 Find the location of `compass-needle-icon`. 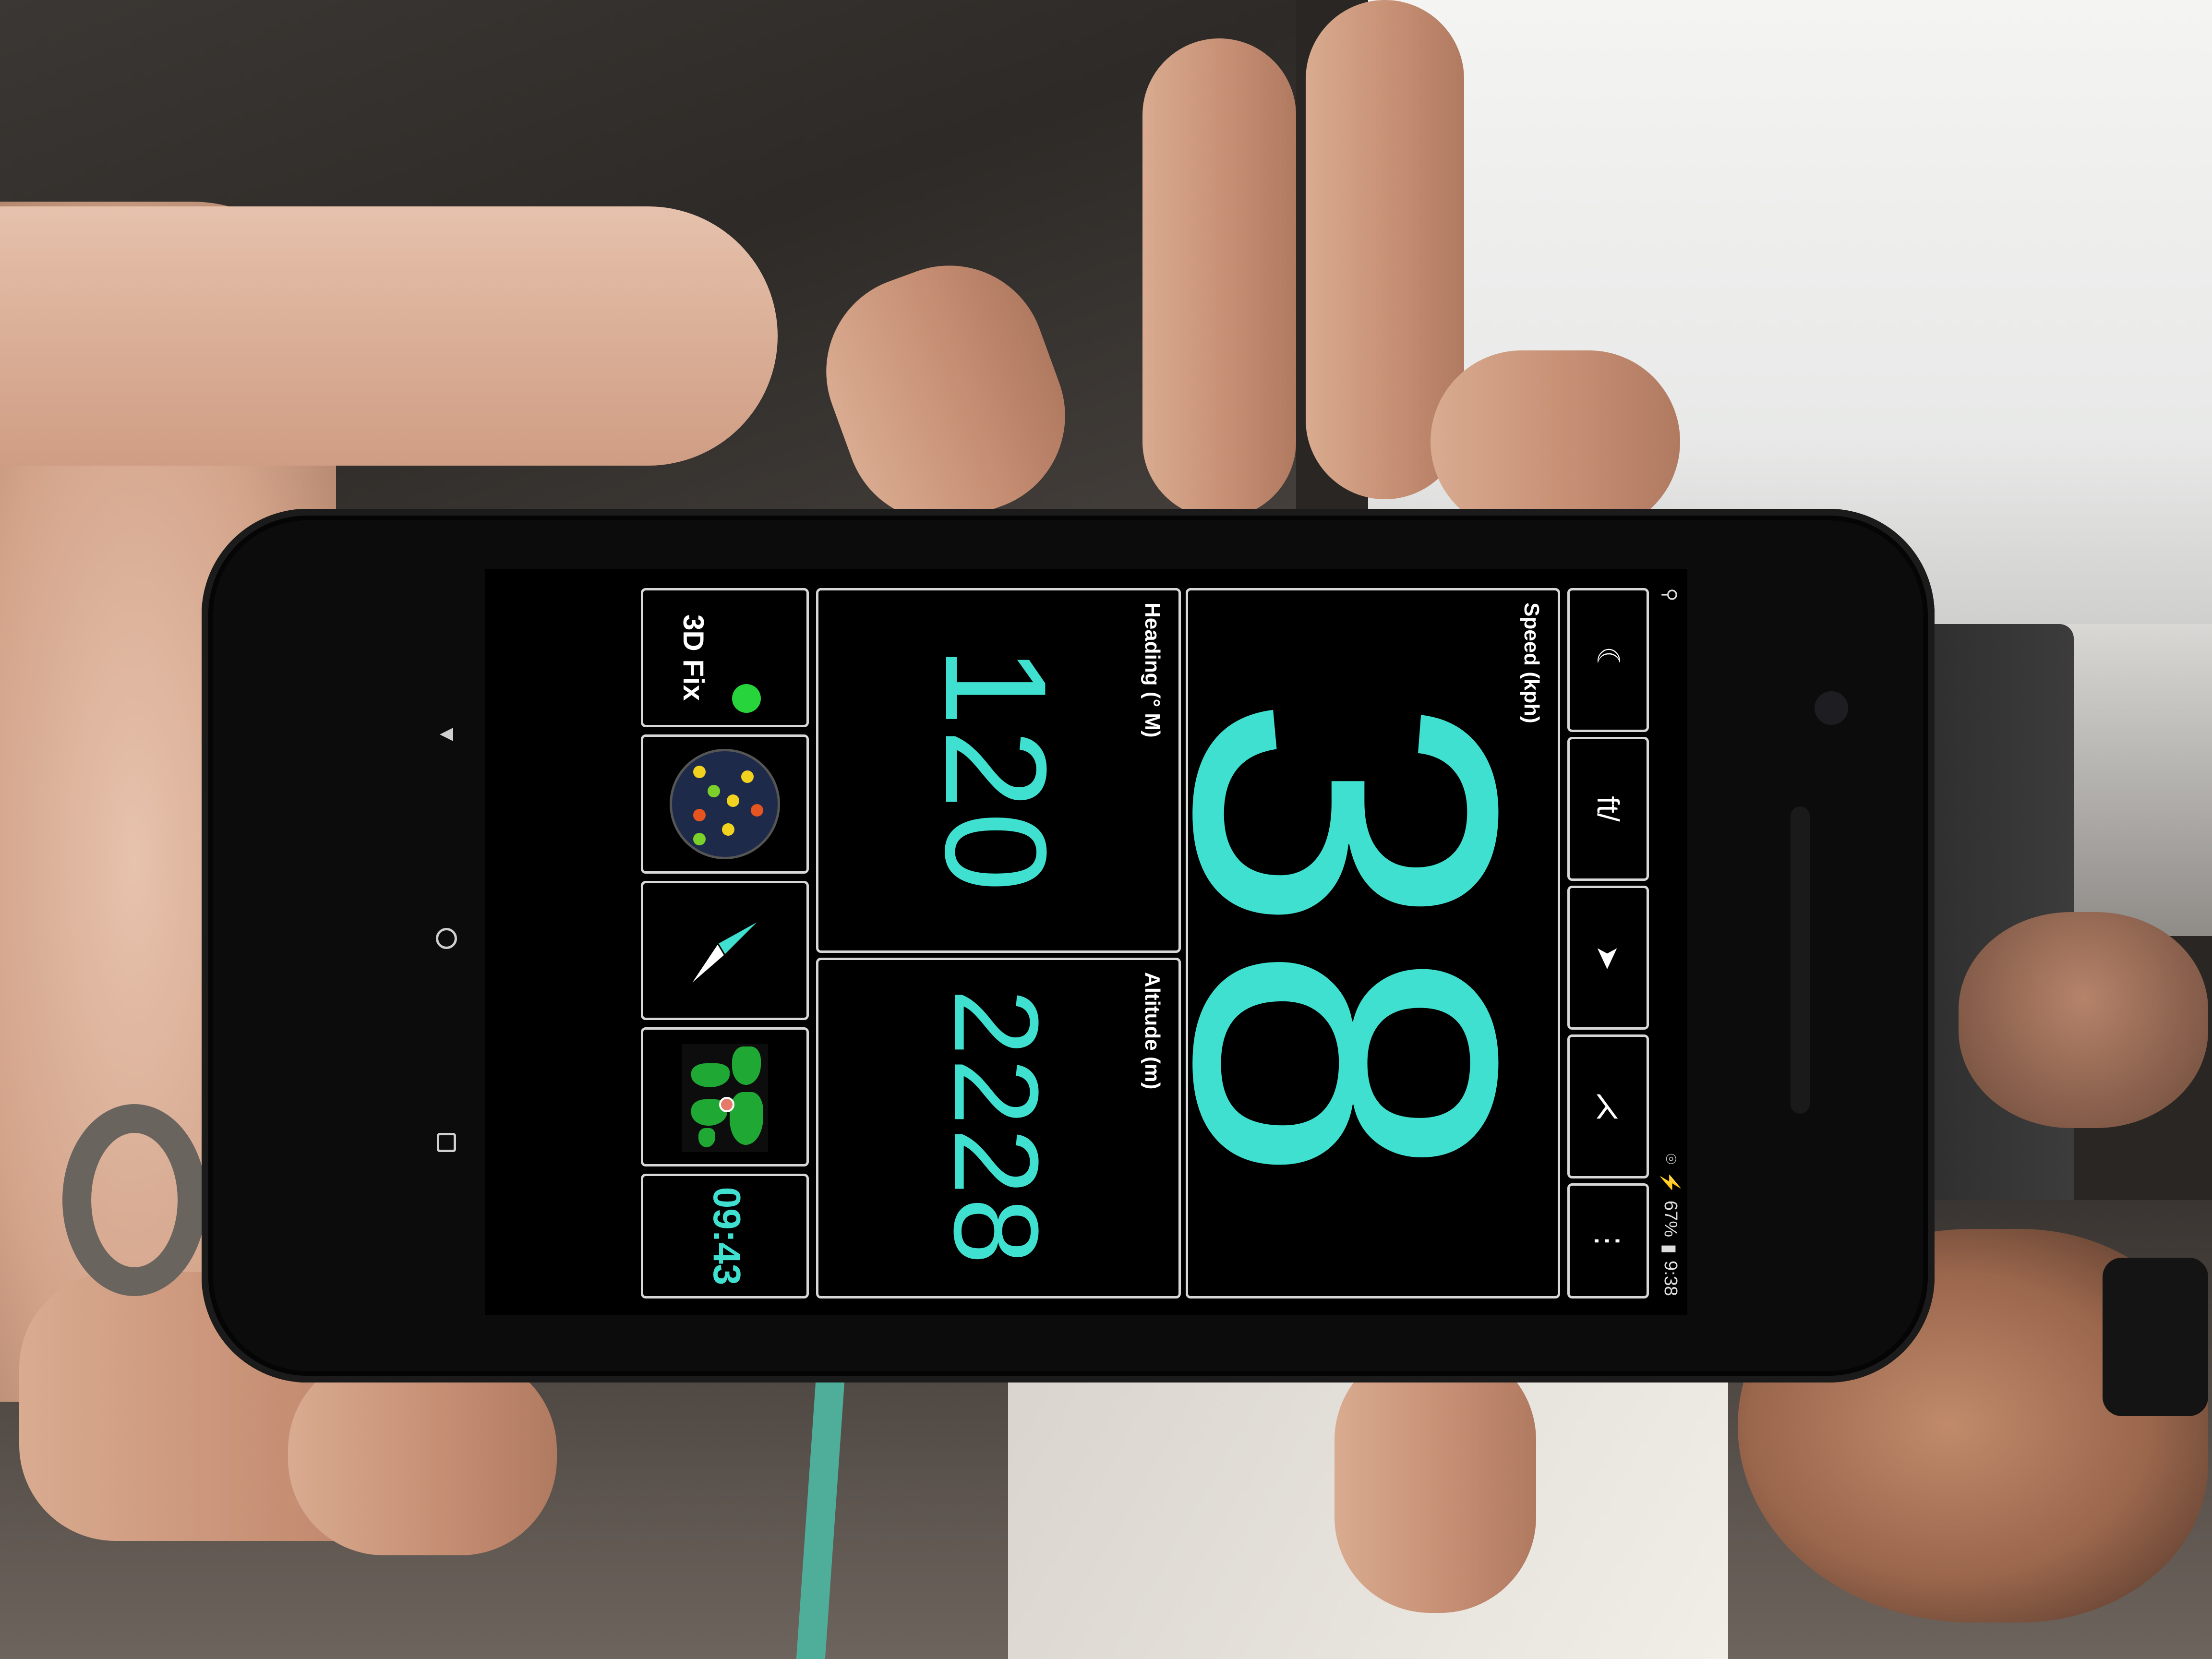

compass-needle-icon is located at coordinates (725, 952).